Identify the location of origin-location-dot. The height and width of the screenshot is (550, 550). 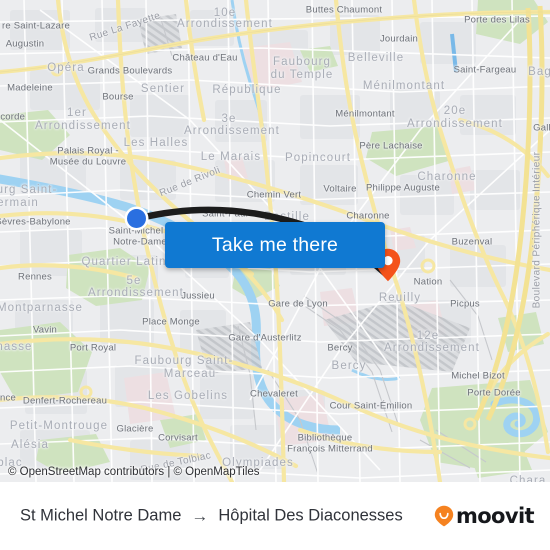
(136, 218).